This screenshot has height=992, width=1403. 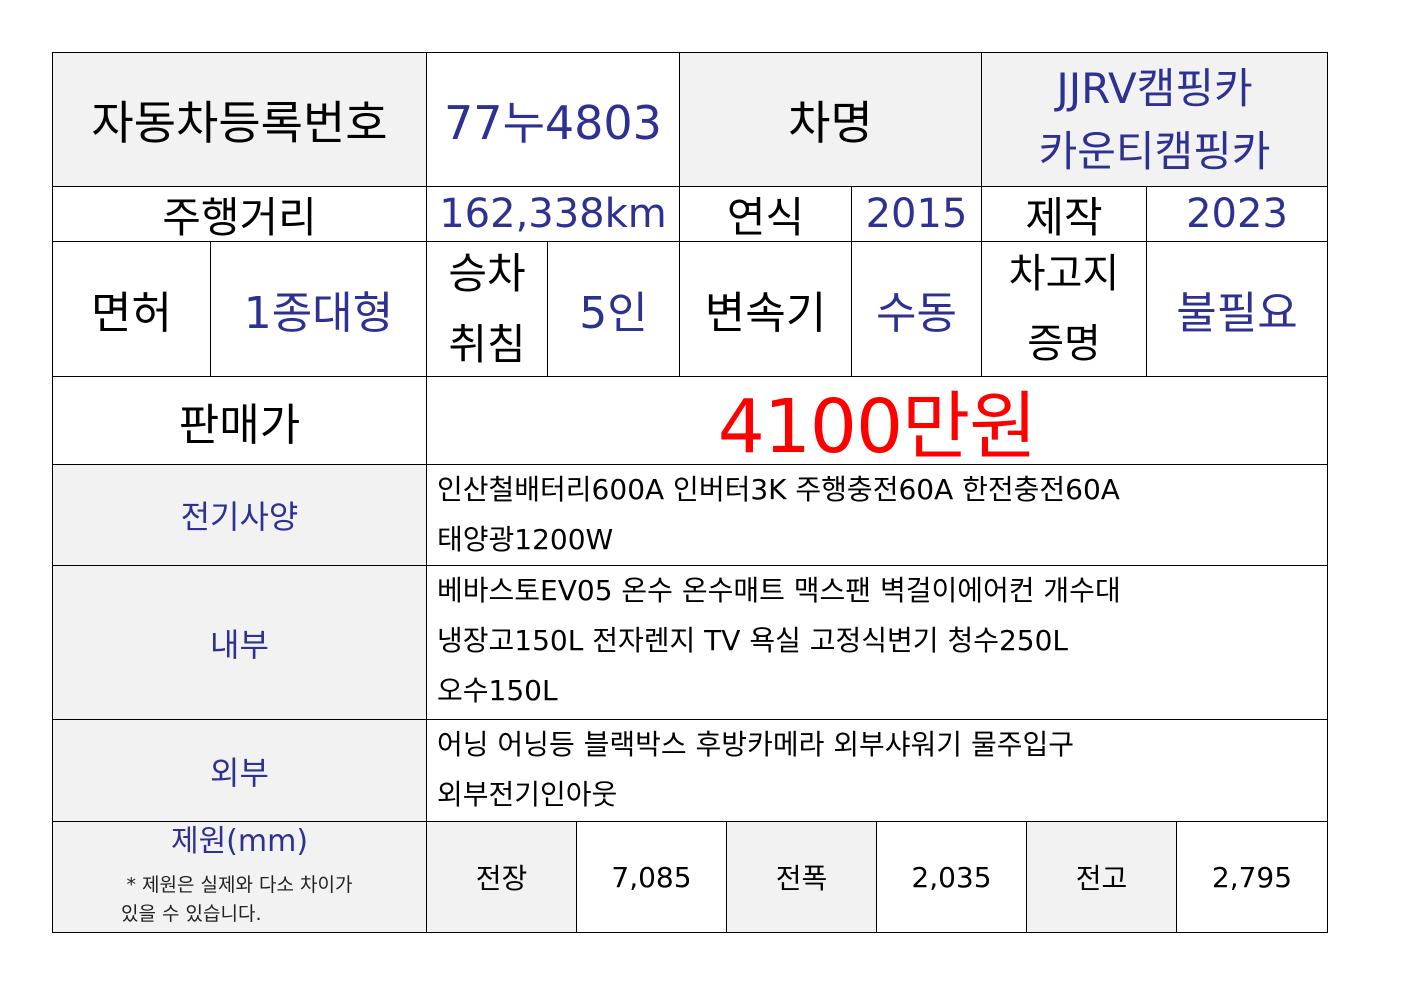 What do you see at coordinates (877, 421) in the screenshot?
I see `price-value: 4100만원` at bounding box center [877, 421].